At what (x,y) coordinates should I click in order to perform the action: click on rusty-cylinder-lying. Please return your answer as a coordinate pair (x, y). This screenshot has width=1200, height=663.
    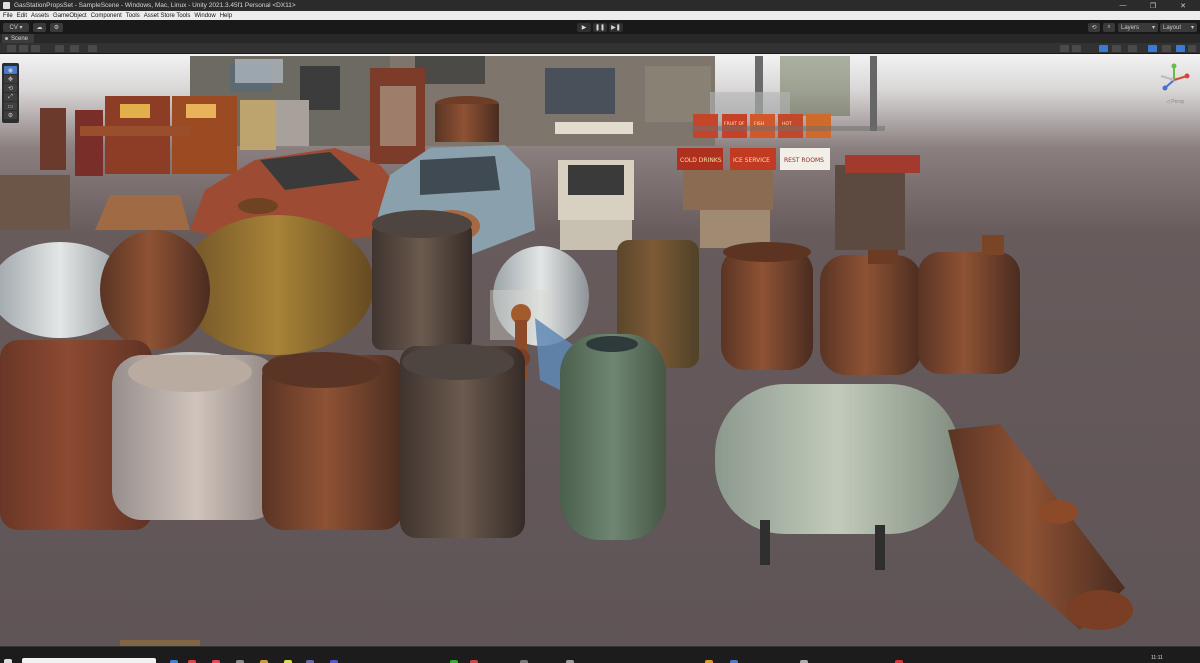
    Looking at the image, I should click on (1040, 527).